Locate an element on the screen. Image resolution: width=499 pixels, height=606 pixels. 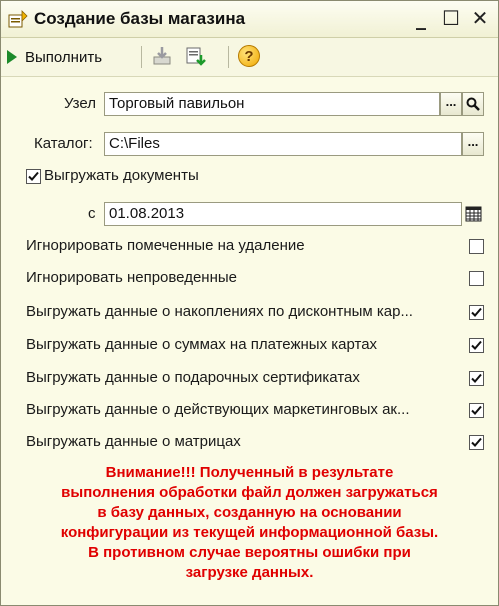
option-label: Выгружать данные о матрицах is located at coordinates (133, 441).